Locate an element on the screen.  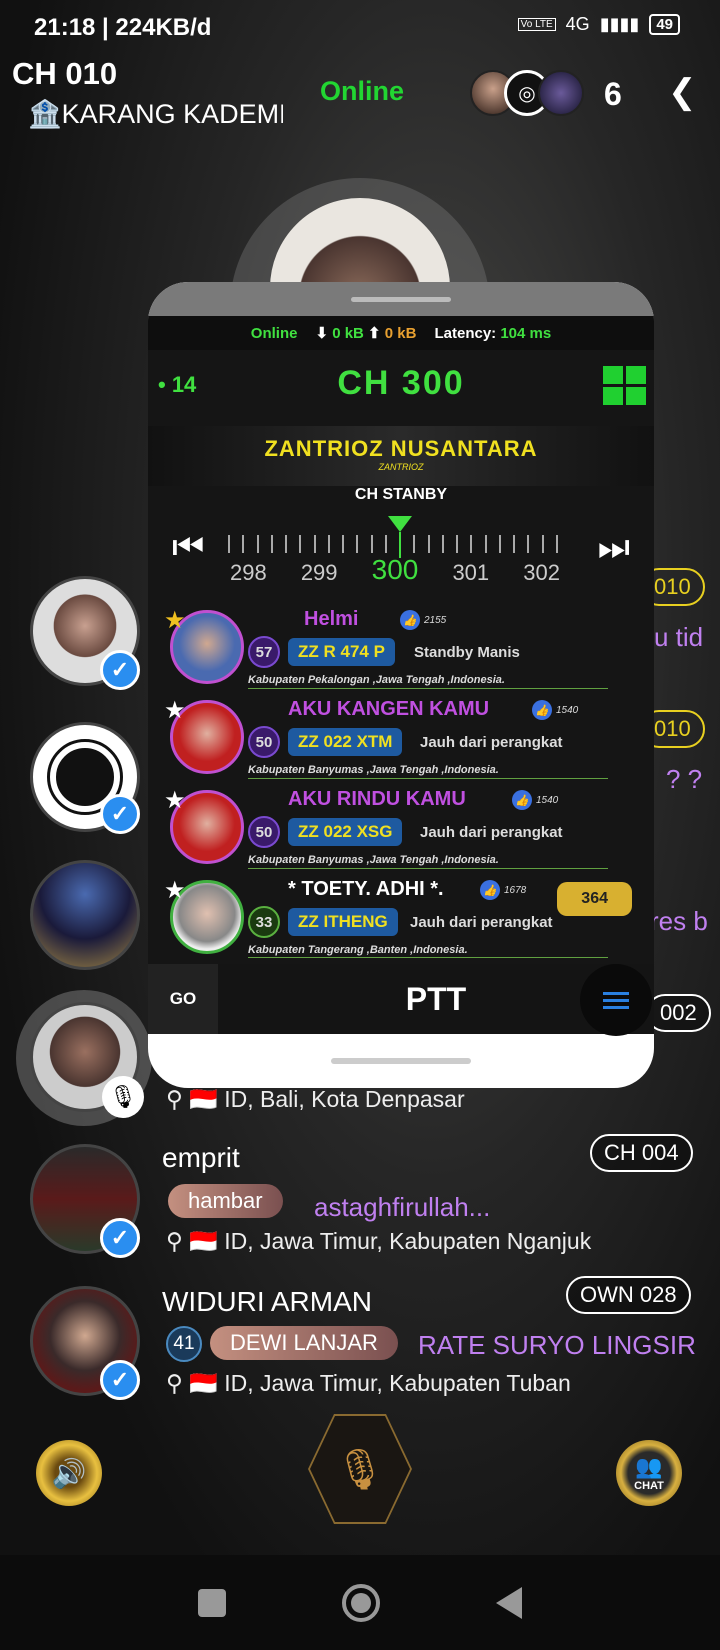
recents-button is located at coordinates (212, 1602).